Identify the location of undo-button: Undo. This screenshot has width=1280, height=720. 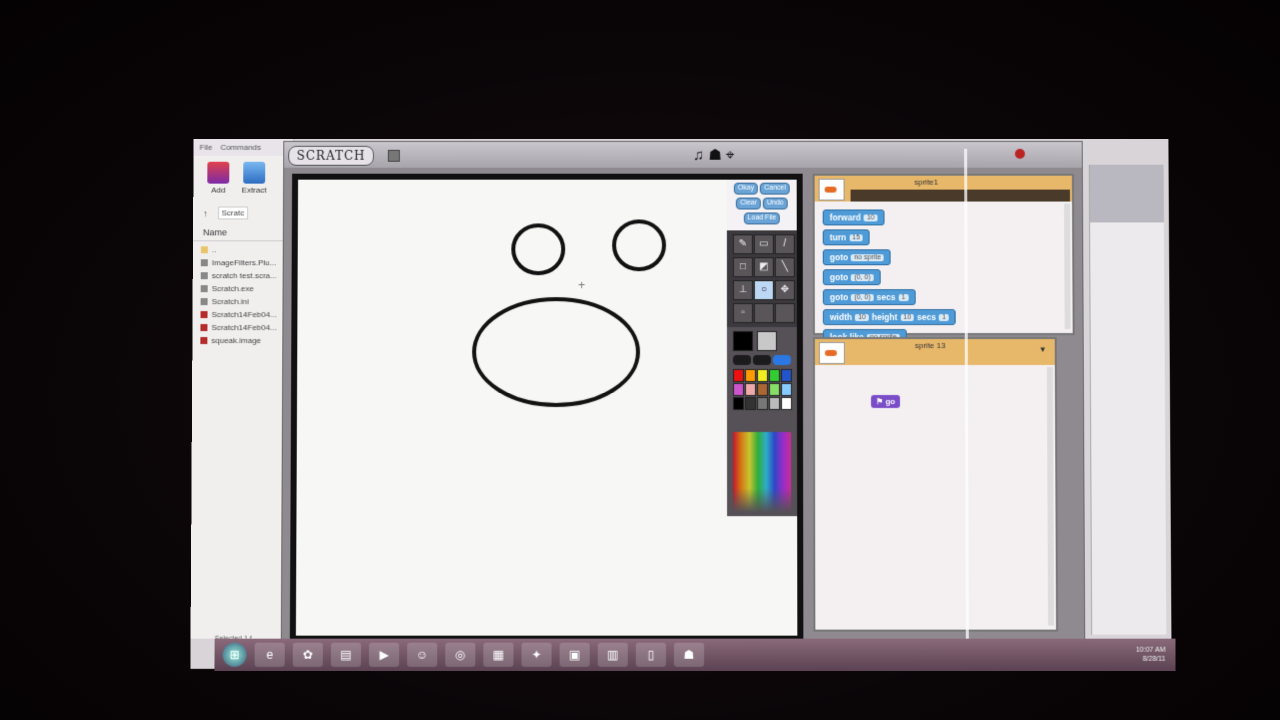
(775, 204).